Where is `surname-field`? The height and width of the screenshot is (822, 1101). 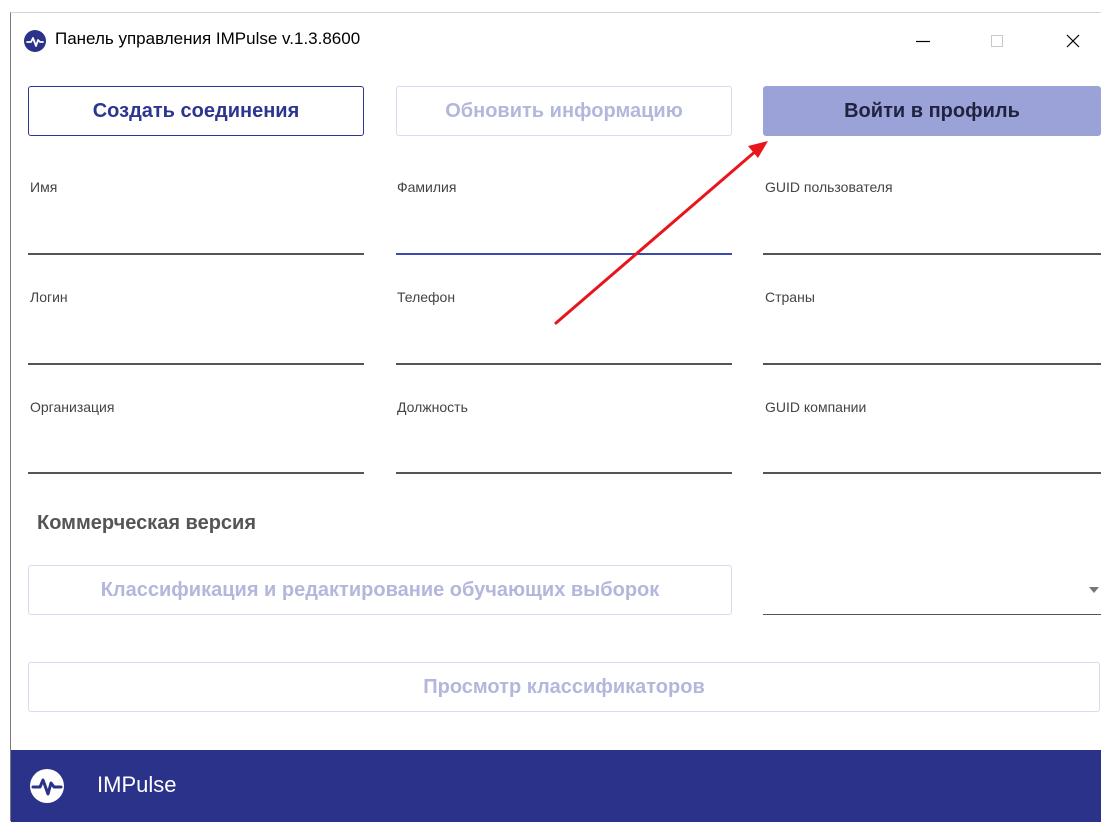
surname-field is located at coordinates (564, 254).